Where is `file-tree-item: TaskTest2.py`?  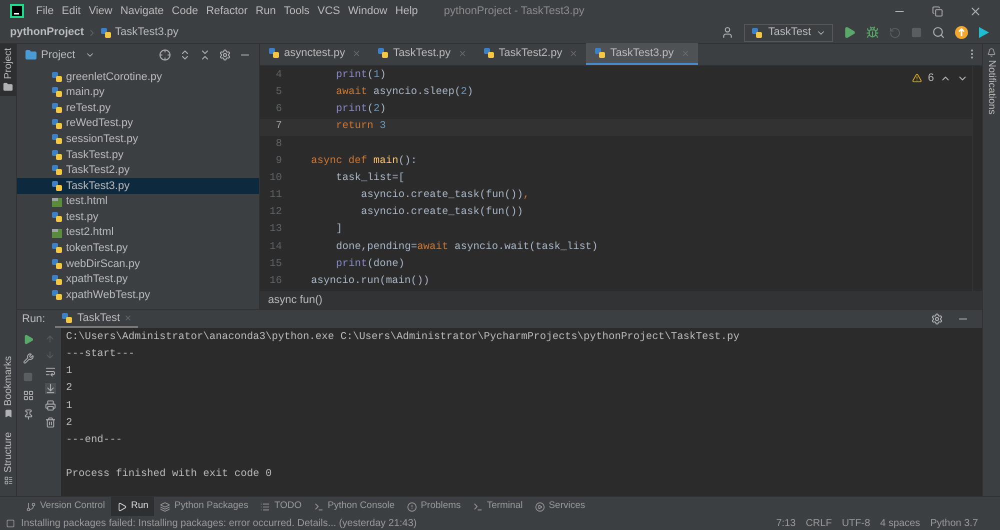 file-tree-item: TaskTest2.py is located at coordinates (138, 170).